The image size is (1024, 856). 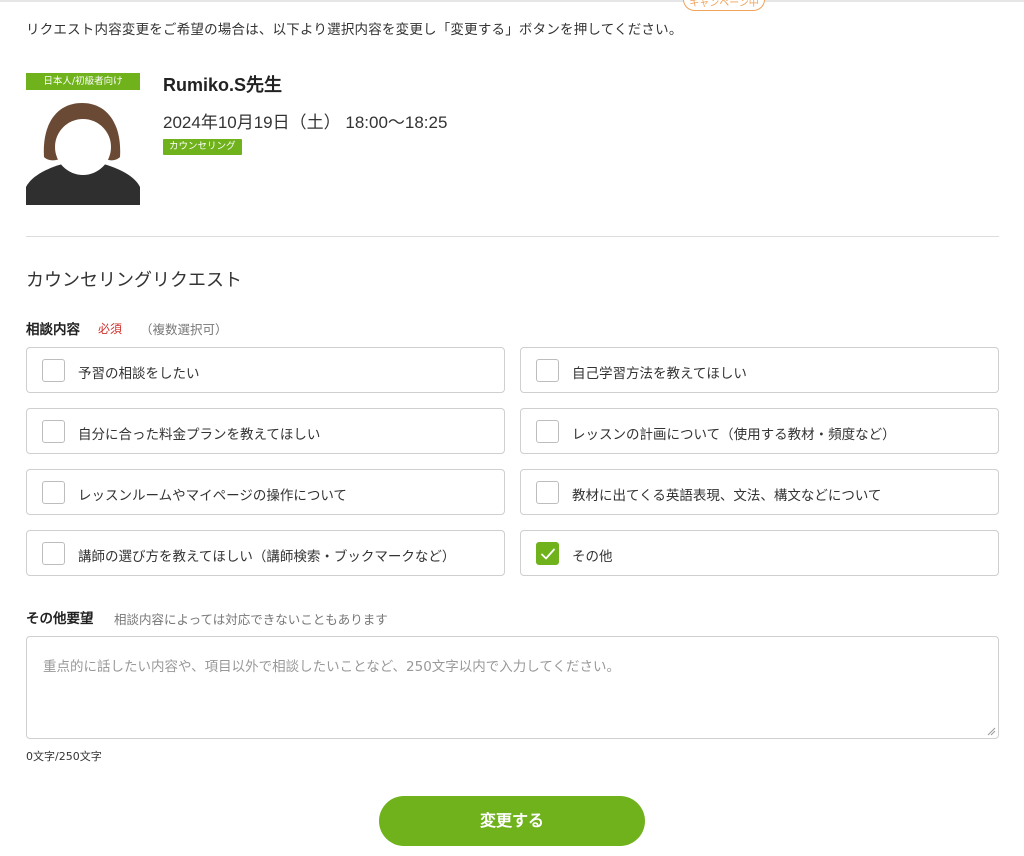 I want to click on topic-option-label: 自分に合った料金プランを教えてほしい, so click(x=199, y=435).